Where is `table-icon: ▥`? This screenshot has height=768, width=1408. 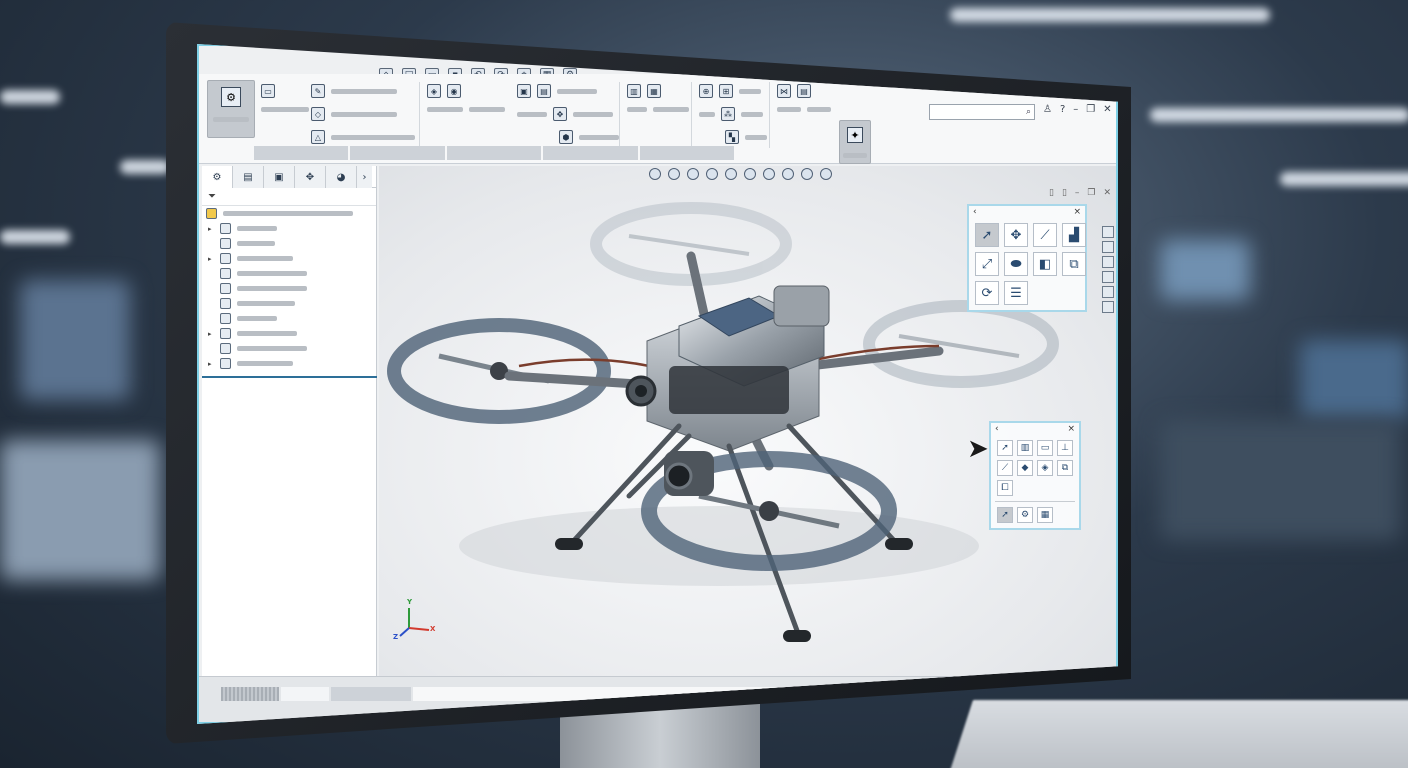
table-icon: ▥ is located at coordinates (1025, 448).